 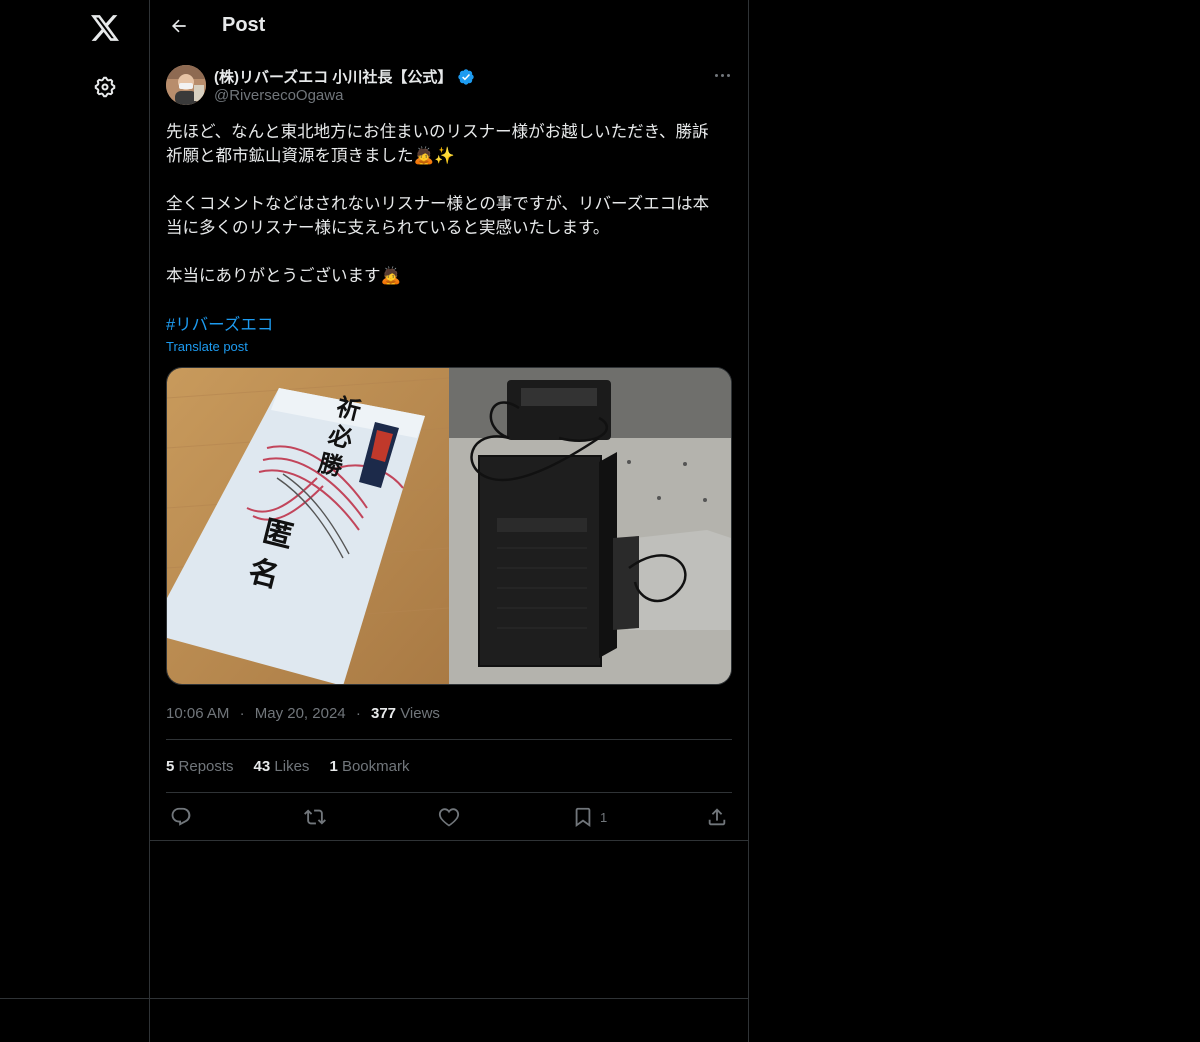 What do you see at coordinates (284, 276) in the screenshot?
I see `post-paragraph: 本当にありがとうございます🙇` at bounding box center [284, 276].